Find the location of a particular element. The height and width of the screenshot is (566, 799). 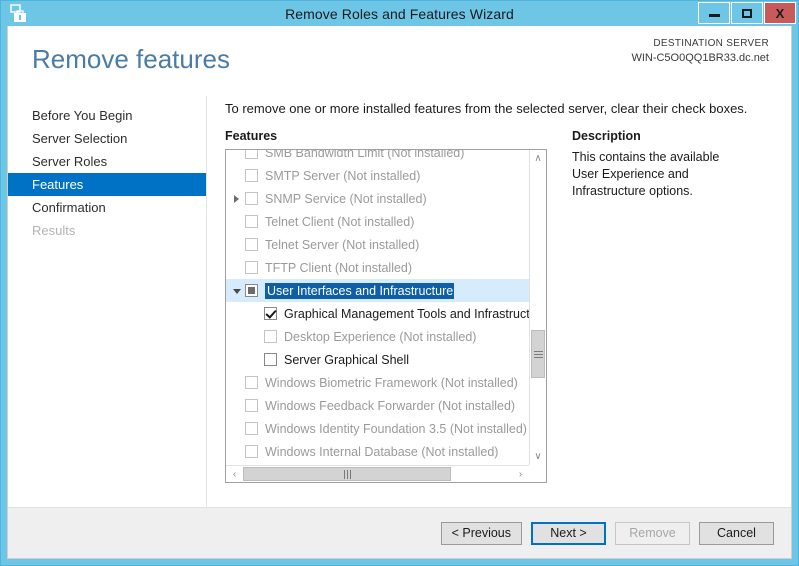

scroll-down-icon: ∨ is located at coordinates (538, 456).